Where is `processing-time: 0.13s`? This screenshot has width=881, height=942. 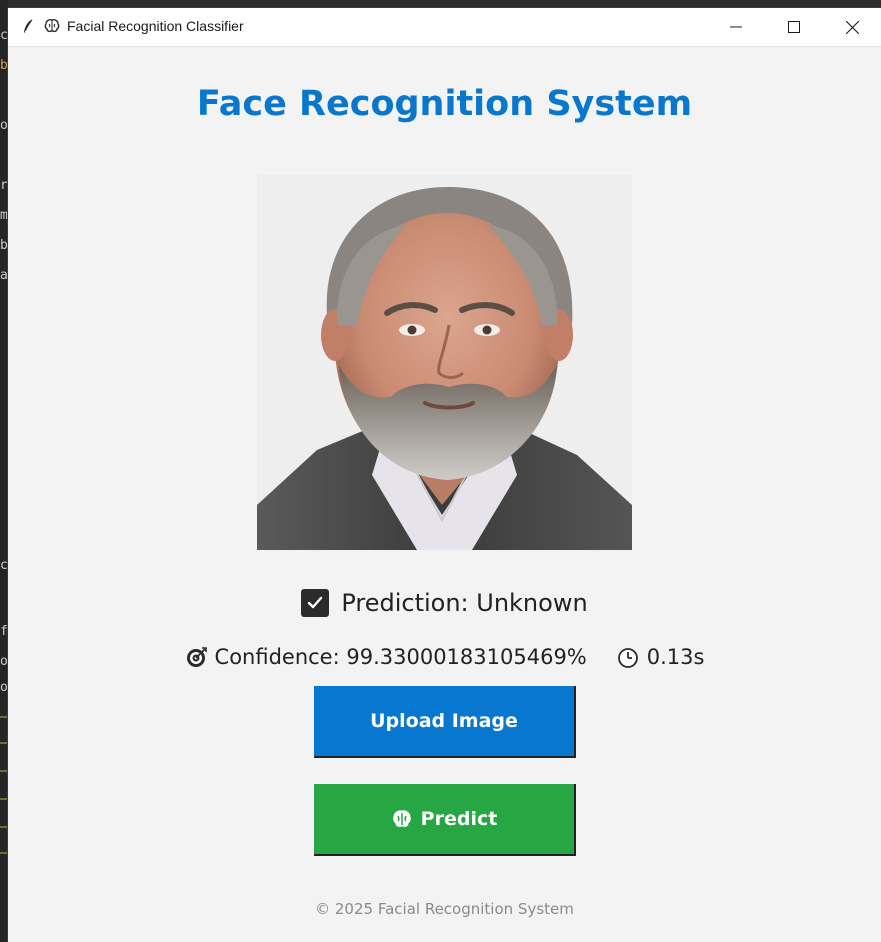
processing-time: 0.13s is located at coordinates (675, 657).